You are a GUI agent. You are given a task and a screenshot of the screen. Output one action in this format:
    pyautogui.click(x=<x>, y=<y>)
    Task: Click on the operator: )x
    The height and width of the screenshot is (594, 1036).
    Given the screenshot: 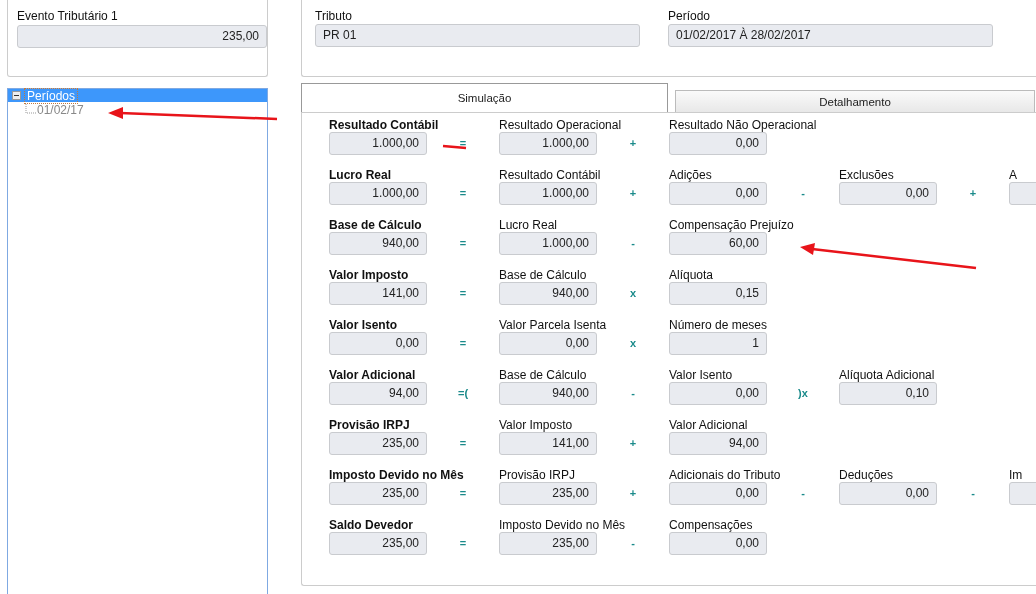 What is the action you would take?
    pyautogui.click(x=803, y=393)
    